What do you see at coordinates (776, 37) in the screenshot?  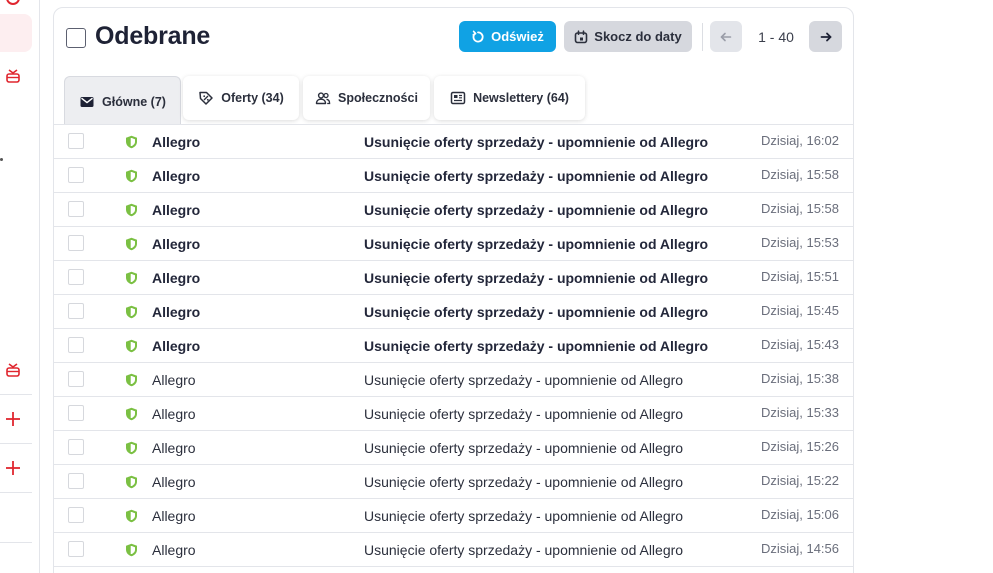 I see `pagination-range: 1 - 40` at bounding box center [776, 37].